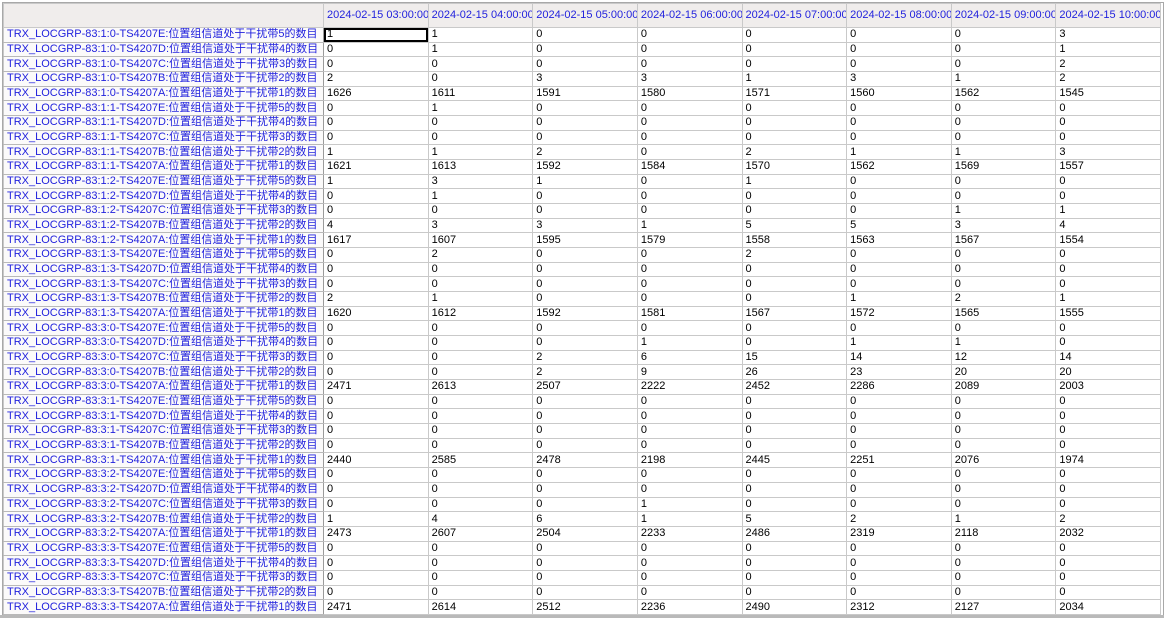 The width and height of the screenshot is (1164, 618). I want to click on data-cell: 2585, so click(480, 460).